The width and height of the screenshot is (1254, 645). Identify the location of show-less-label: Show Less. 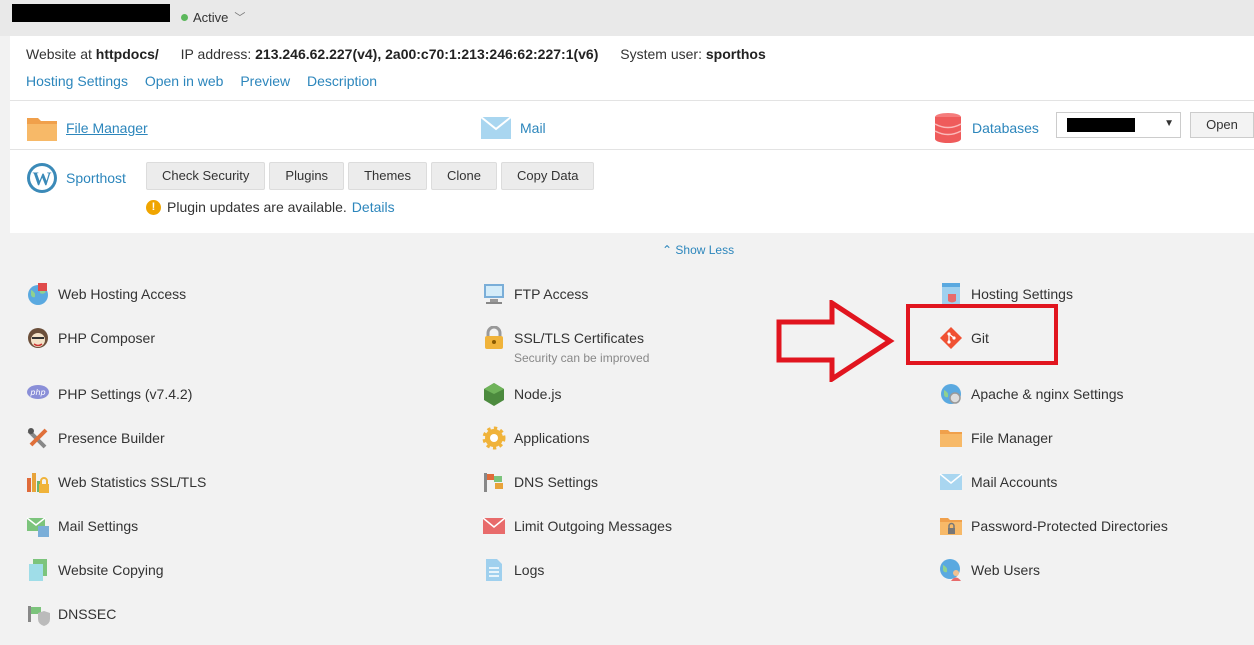
(705, 250).